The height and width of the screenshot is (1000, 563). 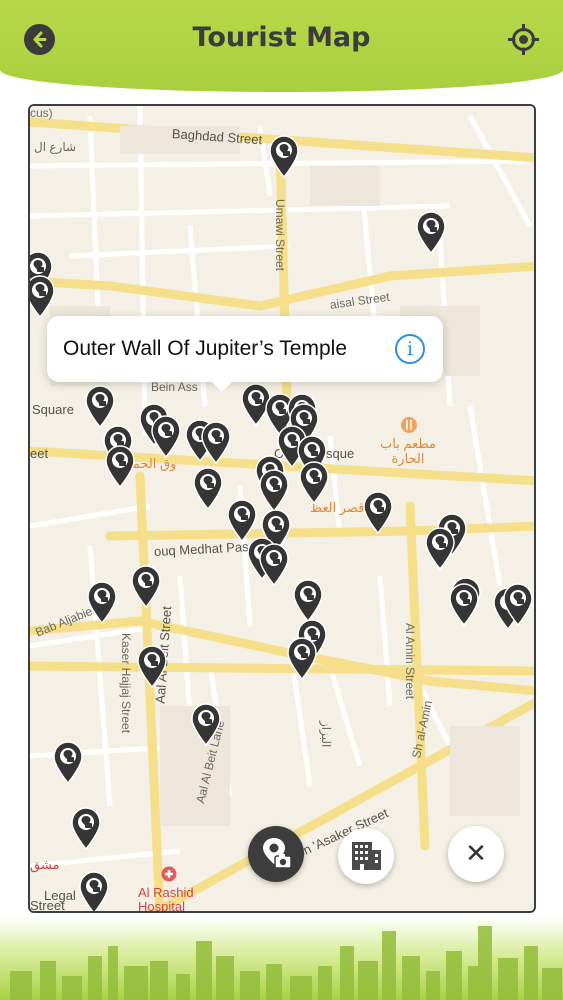 What do you see at coordinates (169, 874) in the screenshot?
I see `hospital-icon` at bounding box center [169, 874].